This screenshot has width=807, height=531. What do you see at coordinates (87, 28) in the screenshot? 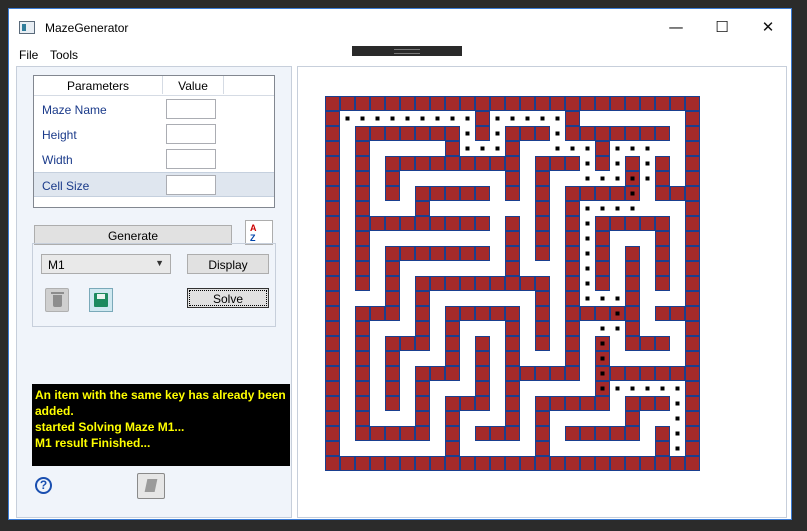
I see `window-title: MazeGenerator` at bounding box center [87, 28].